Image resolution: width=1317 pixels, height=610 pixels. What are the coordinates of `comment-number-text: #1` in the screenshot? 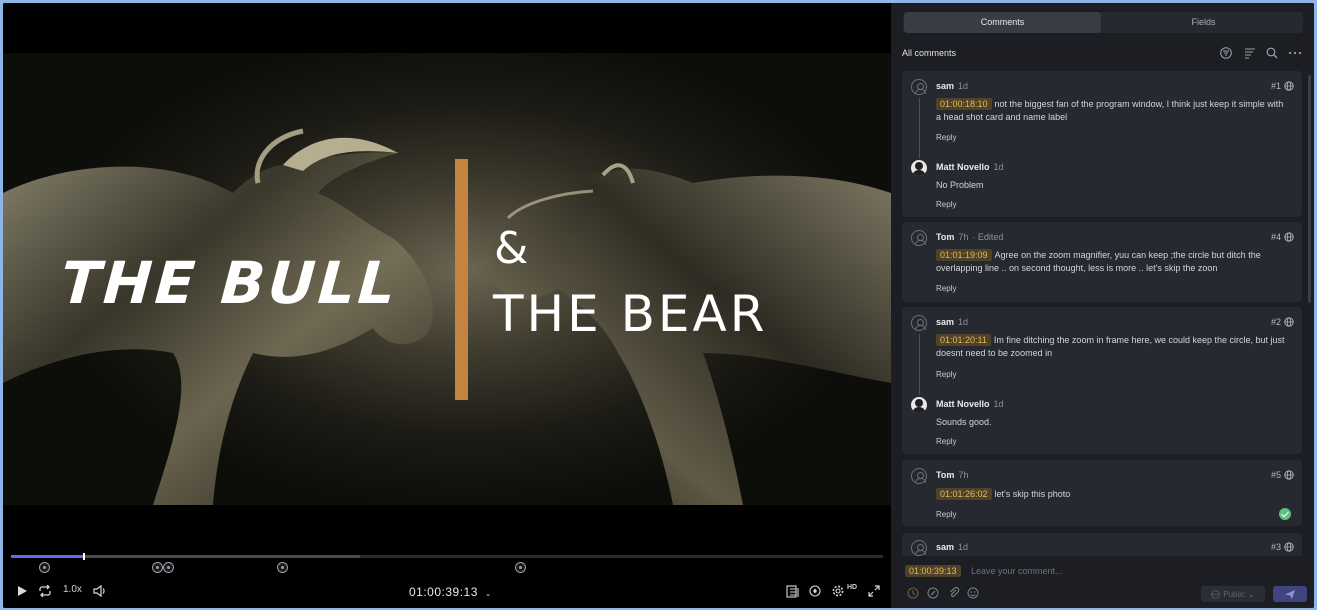 It's located at (1275, 86).